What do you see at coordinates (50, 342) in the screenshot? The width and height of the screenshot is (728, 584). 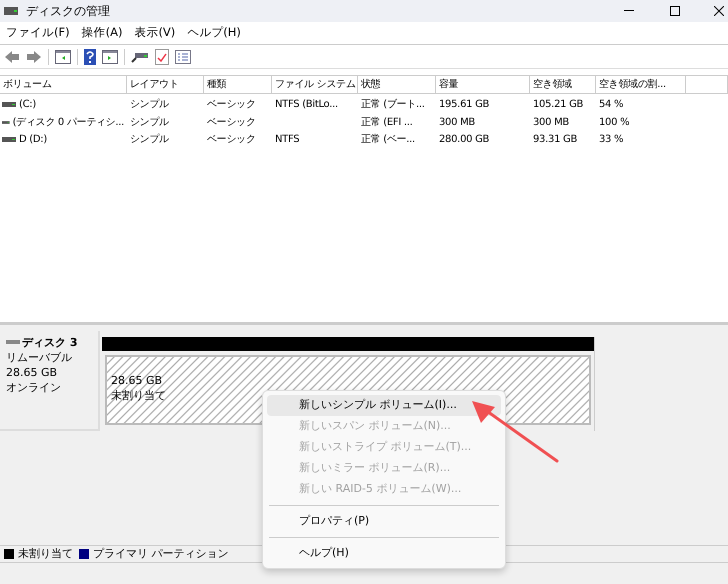 I see `disk-name: ディスク 3` at bounding box center [50, 342].